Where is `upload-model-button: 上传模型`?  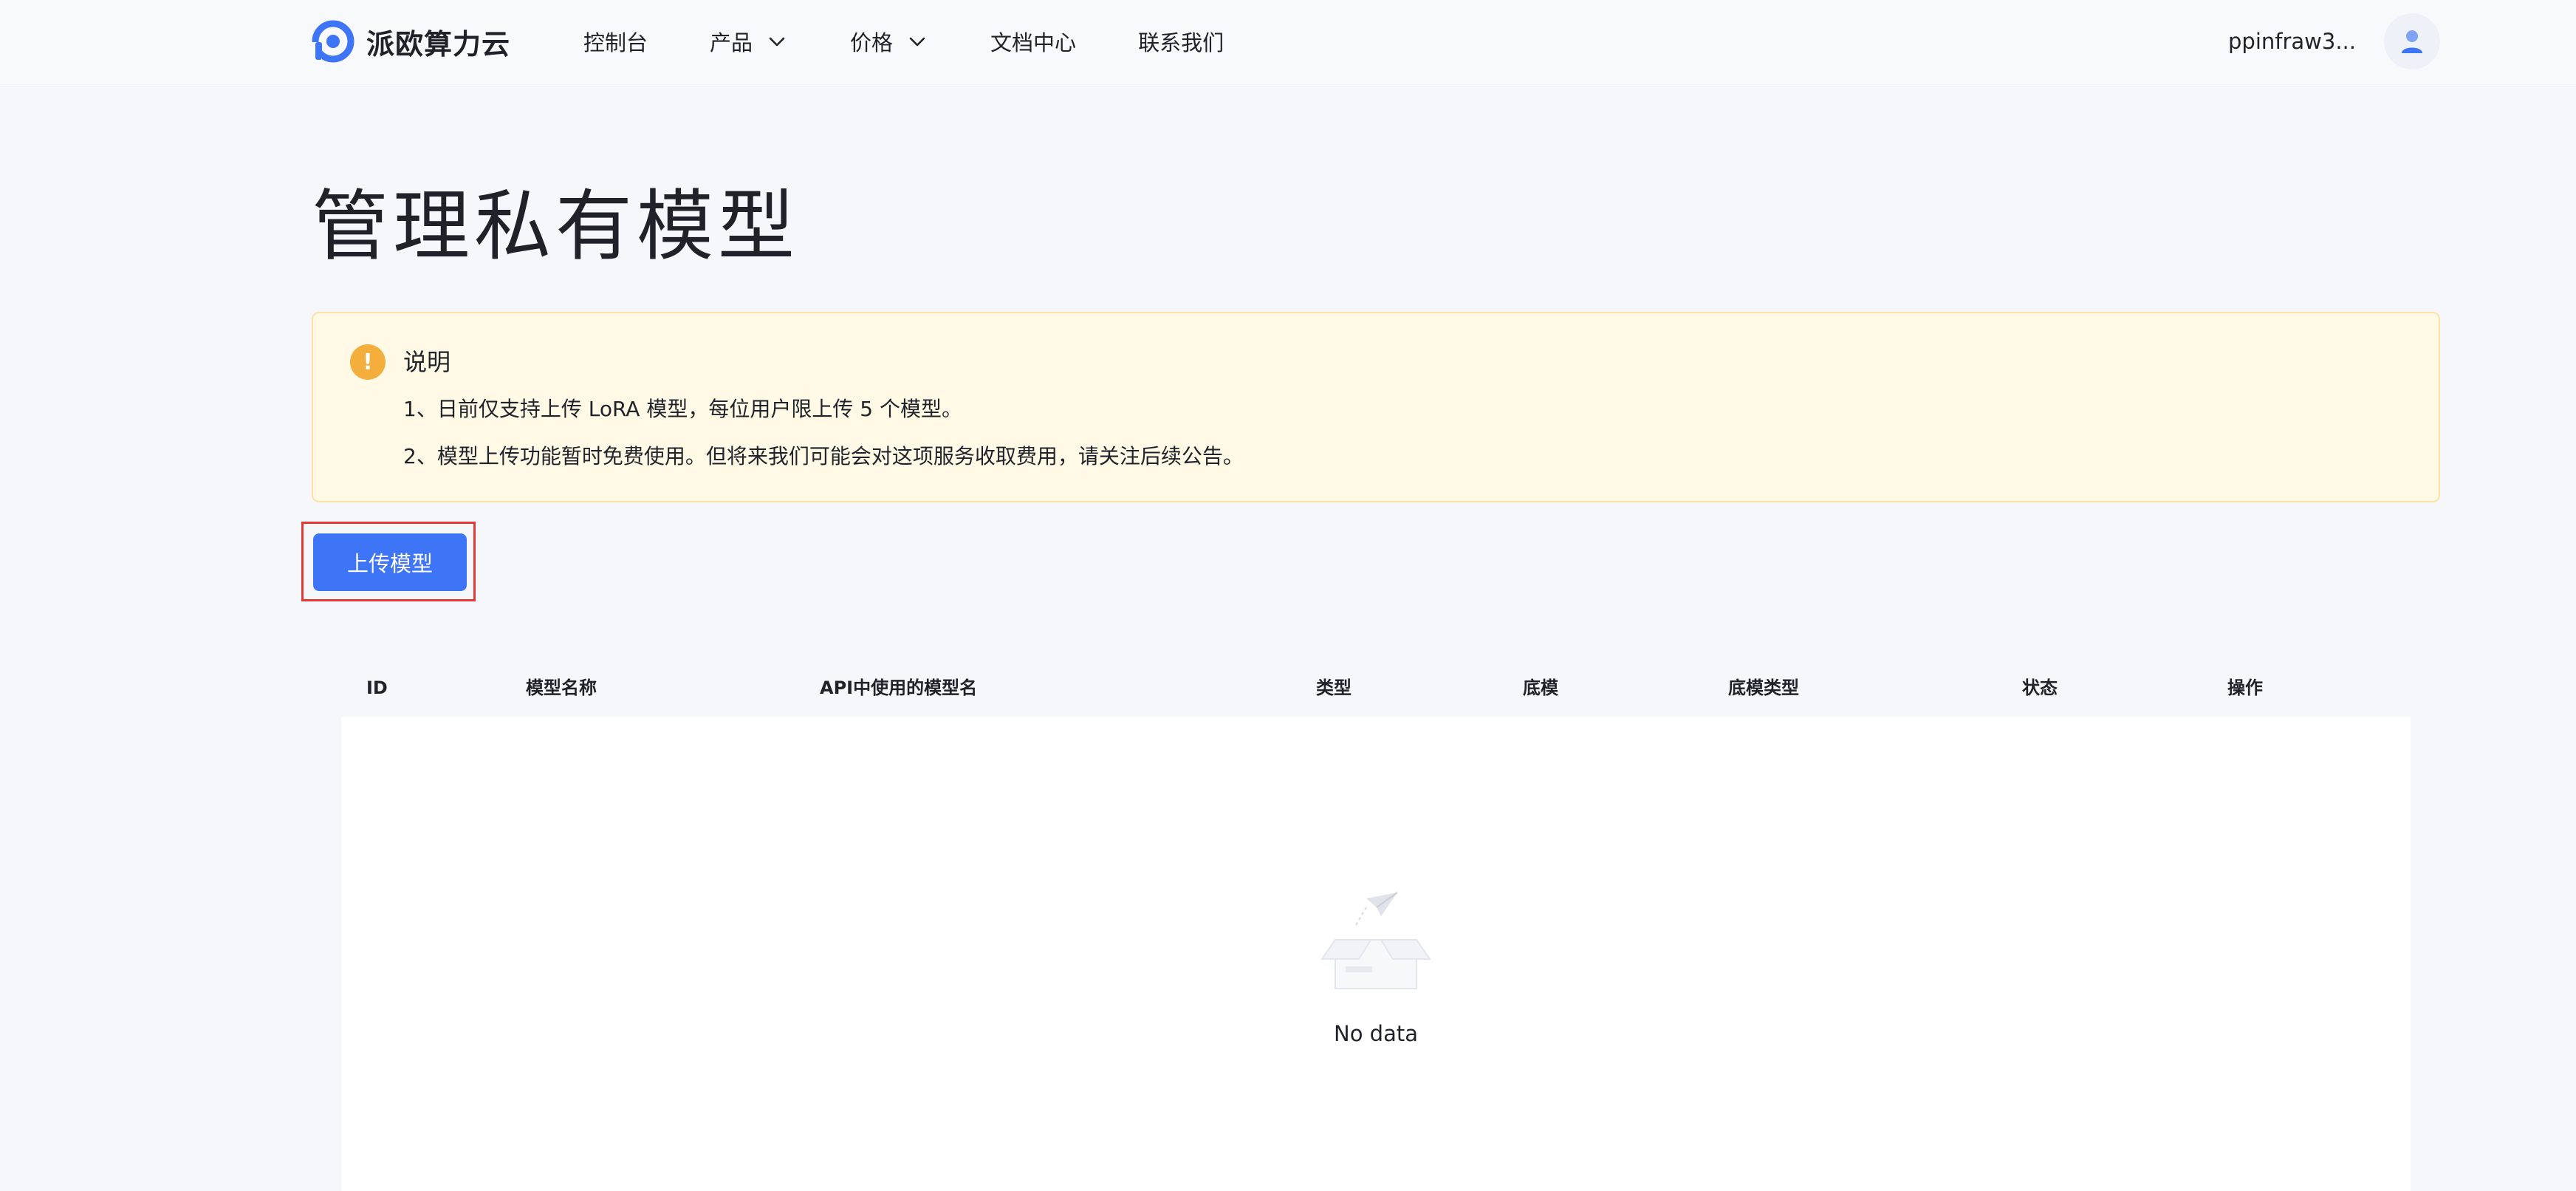
upload-model-button: 上传模型 is located at coordinates (390, 562).